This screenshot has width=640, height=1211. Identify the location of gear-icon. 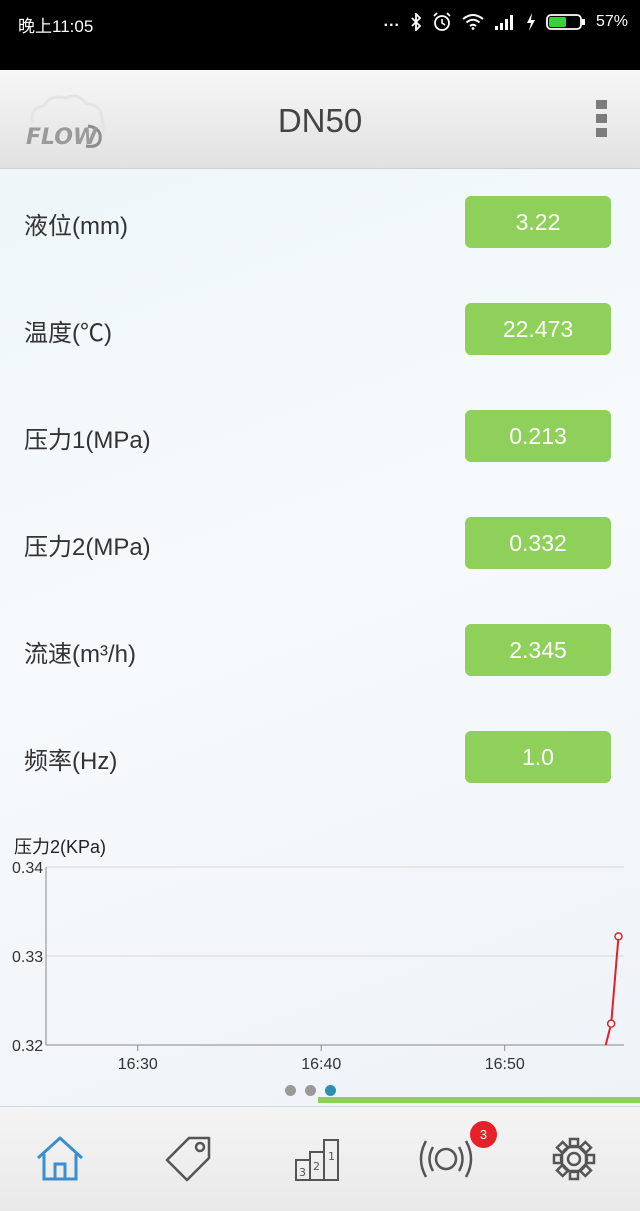
(574, 1159).